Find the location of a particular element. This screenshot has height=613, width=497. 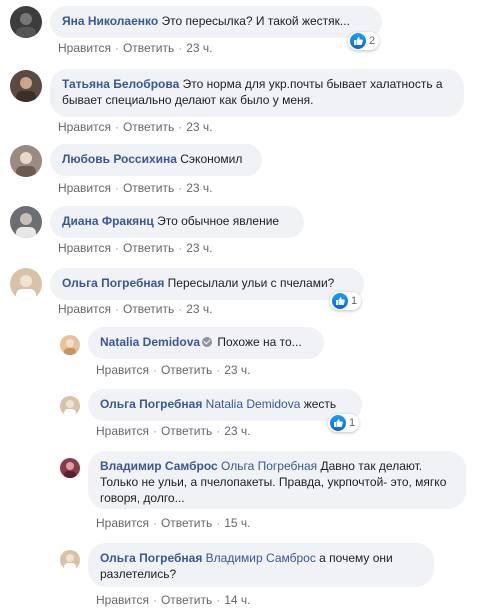

reply-actions: Нравится · Ответить · 15 ч. is located at coordinates (173, 523).